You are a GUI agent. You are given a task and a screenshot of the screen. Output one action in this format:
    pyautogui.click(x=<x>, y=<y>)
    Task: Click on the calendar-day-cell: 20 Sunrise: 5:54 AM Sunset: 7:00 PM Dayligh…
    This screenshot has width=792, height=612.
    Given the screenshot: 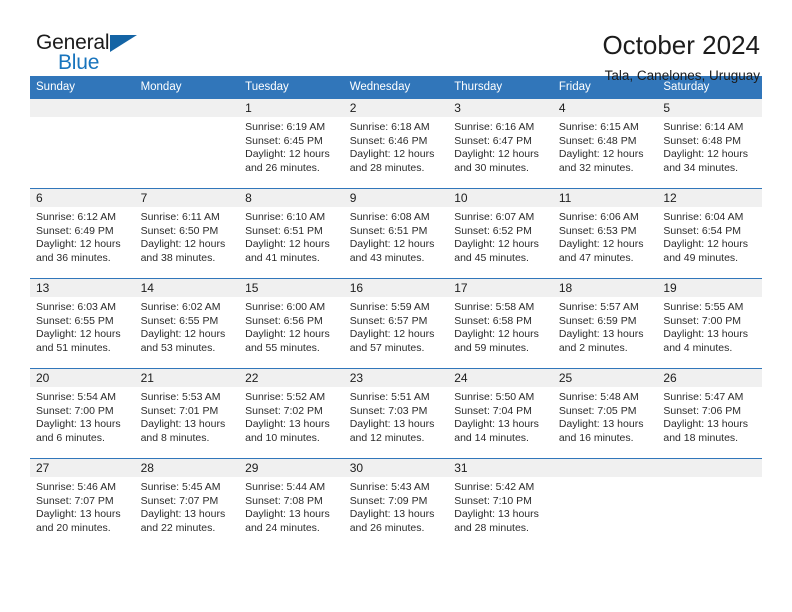 What is the action you would take?
    pyautogui.click(x=82, y=413)
    